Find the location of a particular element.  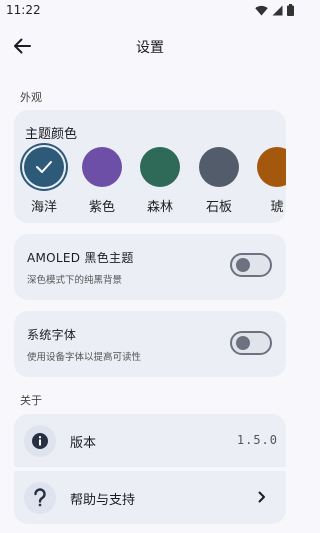

status-icons is located at coordinates (274, 10).